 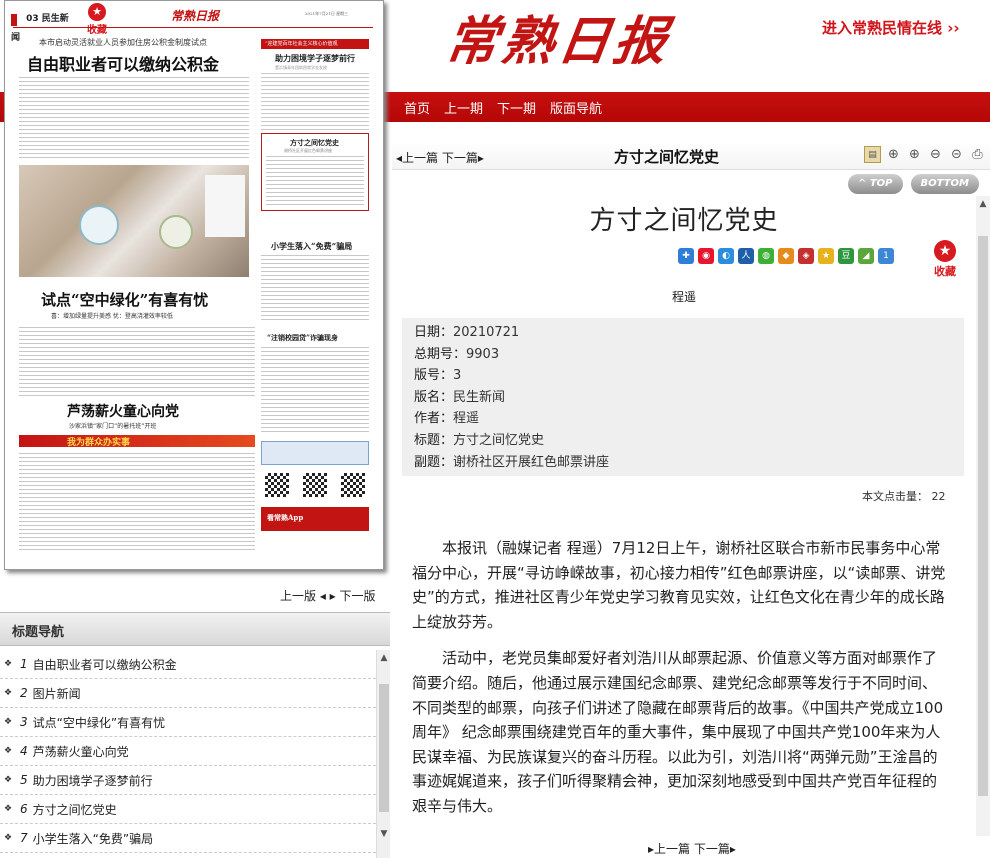 I want to click on article-toolbar: ◂上一篇 下一篇▸ 方寸之间忆党史 ▤ ⊕ ⊕ ⊖ ⊝ ⎙, so click(x=691, y=156).